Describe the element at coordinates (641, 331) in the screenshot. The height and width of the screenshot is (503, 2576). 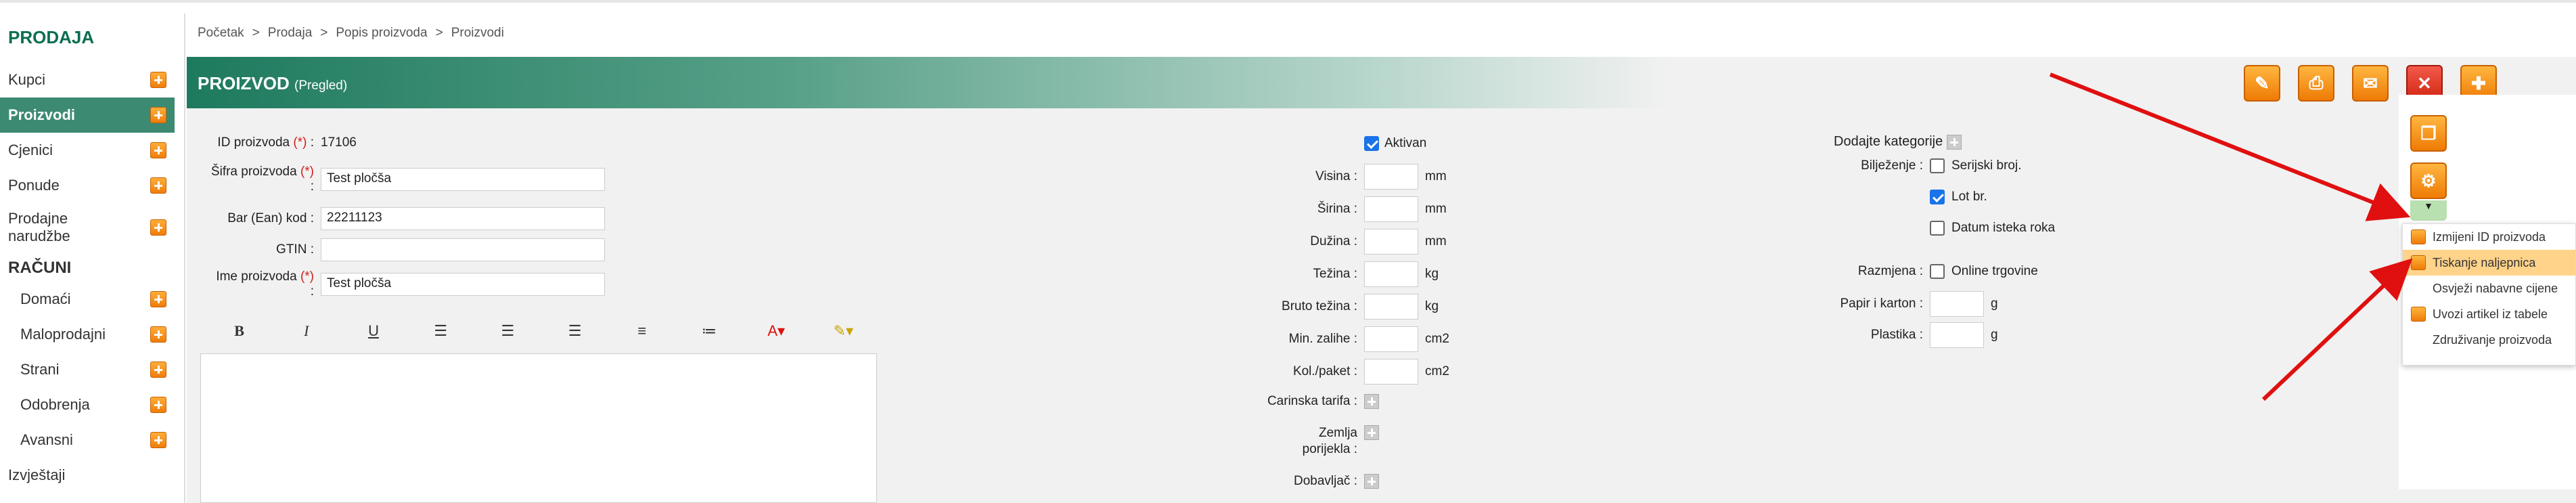
I see `numbered-list-icon: ≡` at that location.